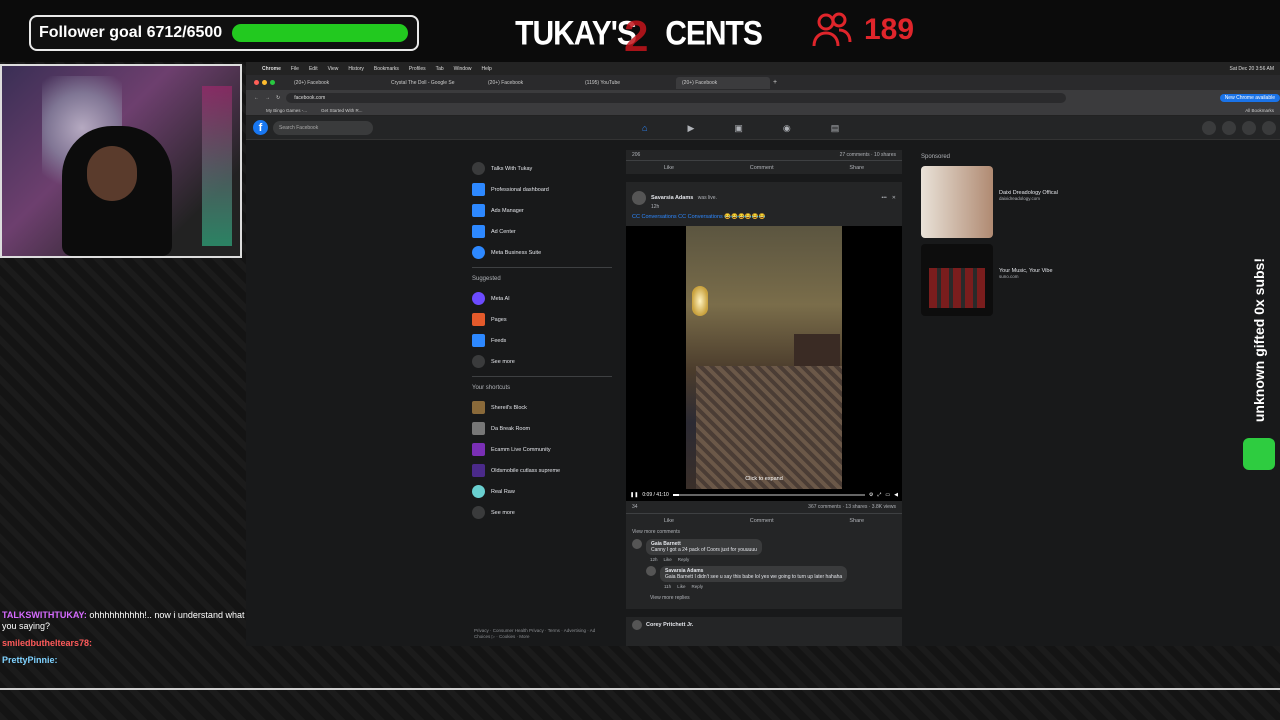 The image size is (1280, 720). Describe the element at coordinates (1259, 110) in the screenshot. I see `all-bookmarks: All Bookmarks` at that location.